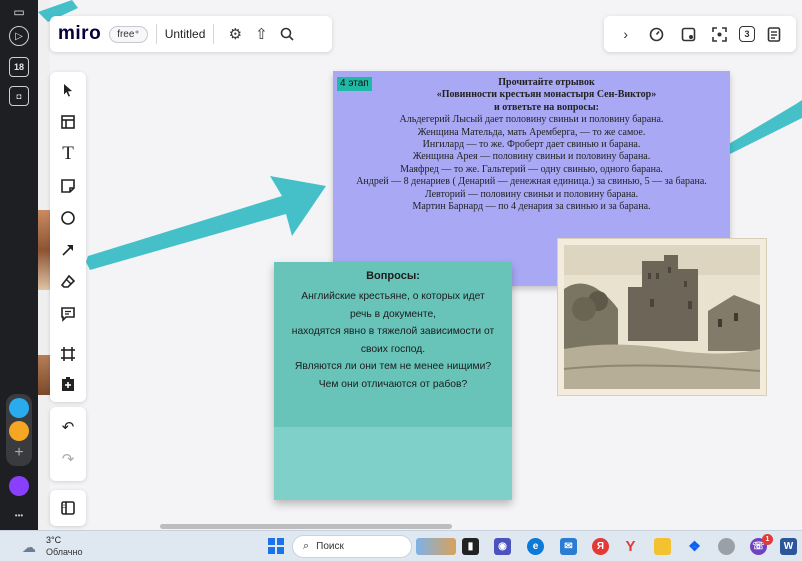 Image resolution: width=802 pixels, height=561 pixels. I want to click on notes-icon, so click(774, 34).